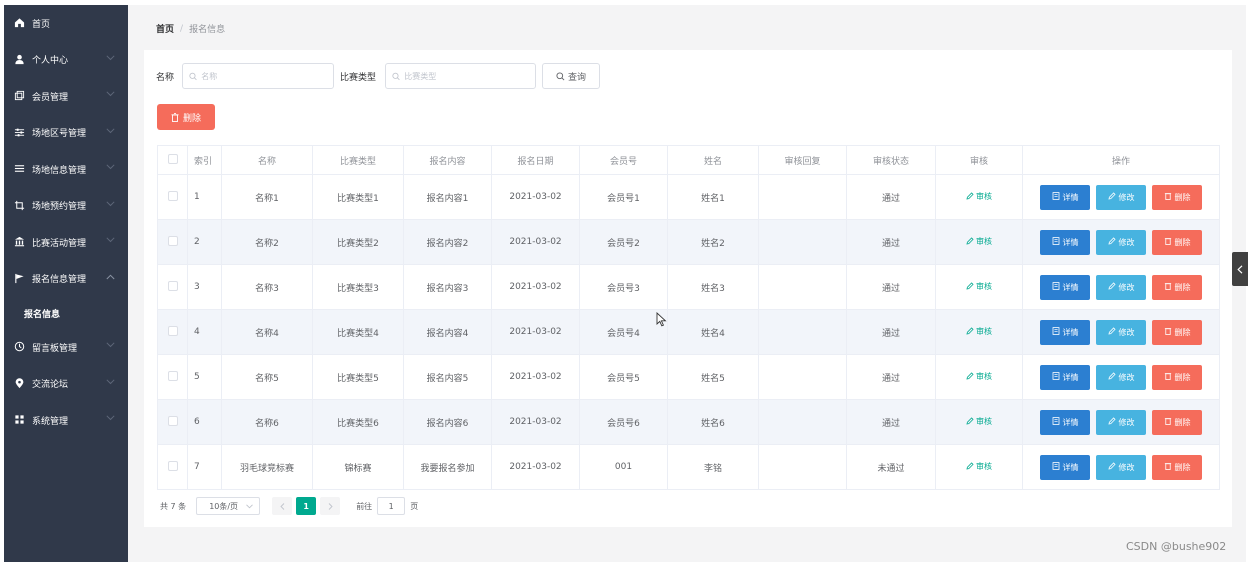  Describe the element at coordinates (282, 506) in the screenshot. I see `prev-page-button` at that location.